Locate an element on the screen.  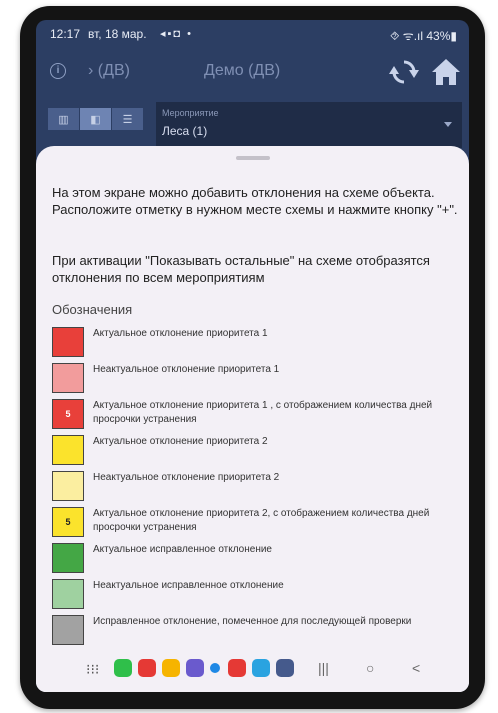
legend-text: Актуальное отклонение приоритета 1 is located at coordinates (180, 333).